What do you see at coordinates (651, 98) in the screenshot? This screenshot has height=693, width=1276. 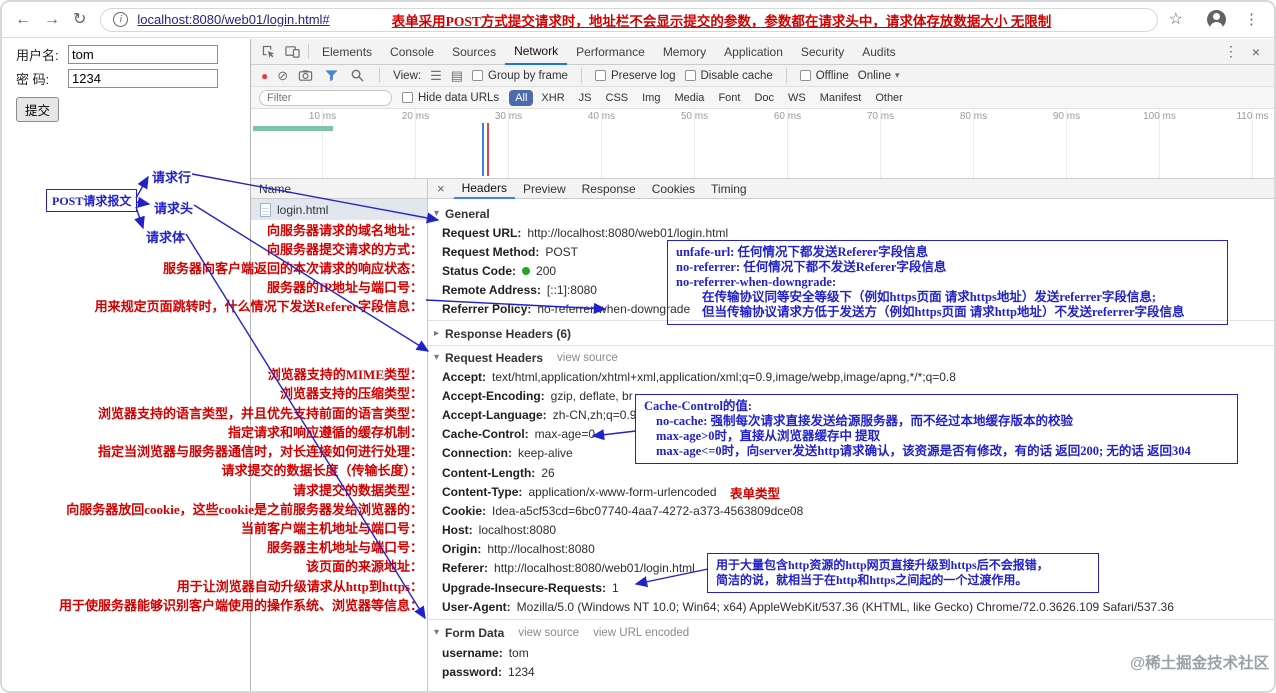 I see `filter-pill: Img` at bounding box center [651, 98].